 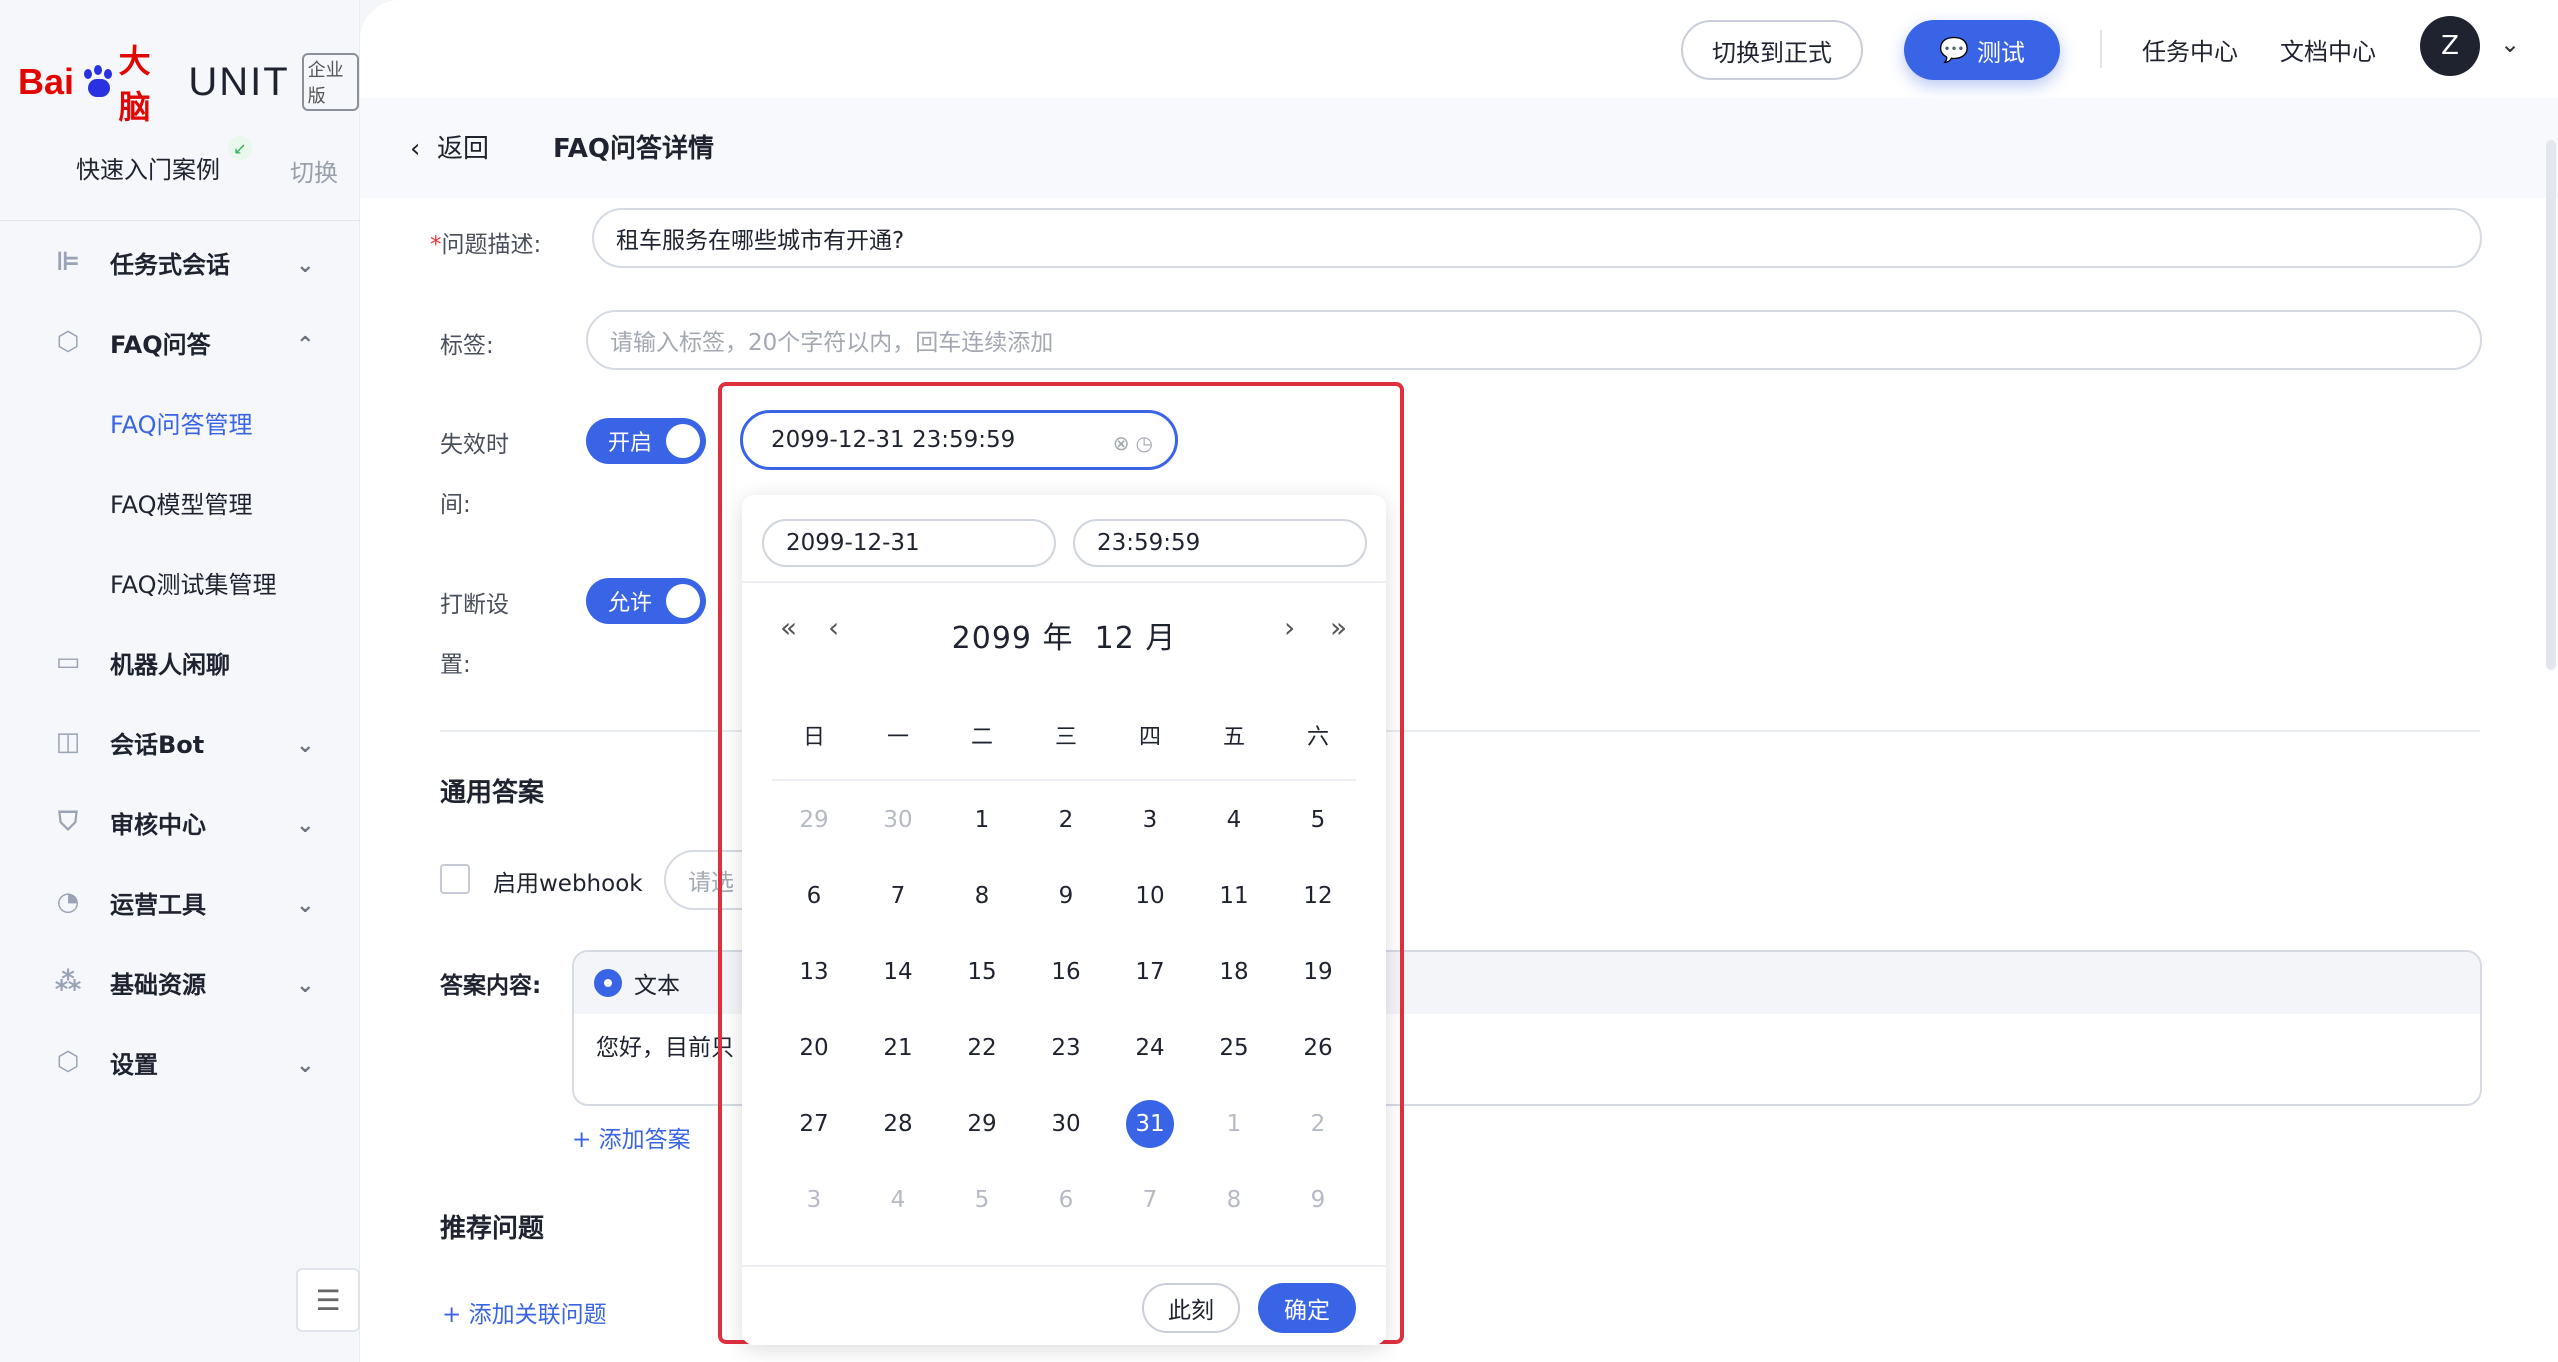 What do you see at coordinates (634, 149) in the screenshot?
I see `page-title: FAQ问答详情` at bounding box center [634, 149].